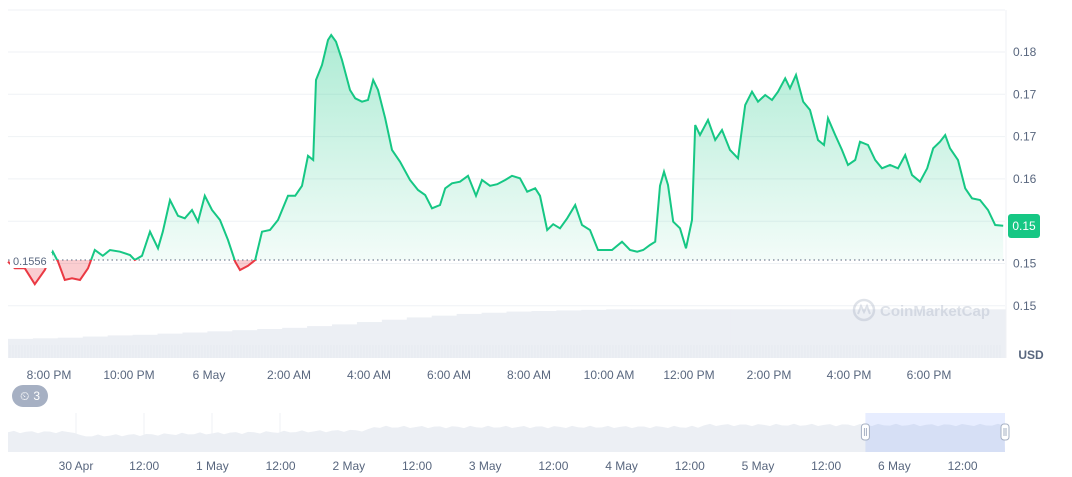 The height and width of the screenshot is (477, 1072). Describe the element at coordinates (209, 375) in the screenshot. I see `x-tick-label: 6 May` at that location.